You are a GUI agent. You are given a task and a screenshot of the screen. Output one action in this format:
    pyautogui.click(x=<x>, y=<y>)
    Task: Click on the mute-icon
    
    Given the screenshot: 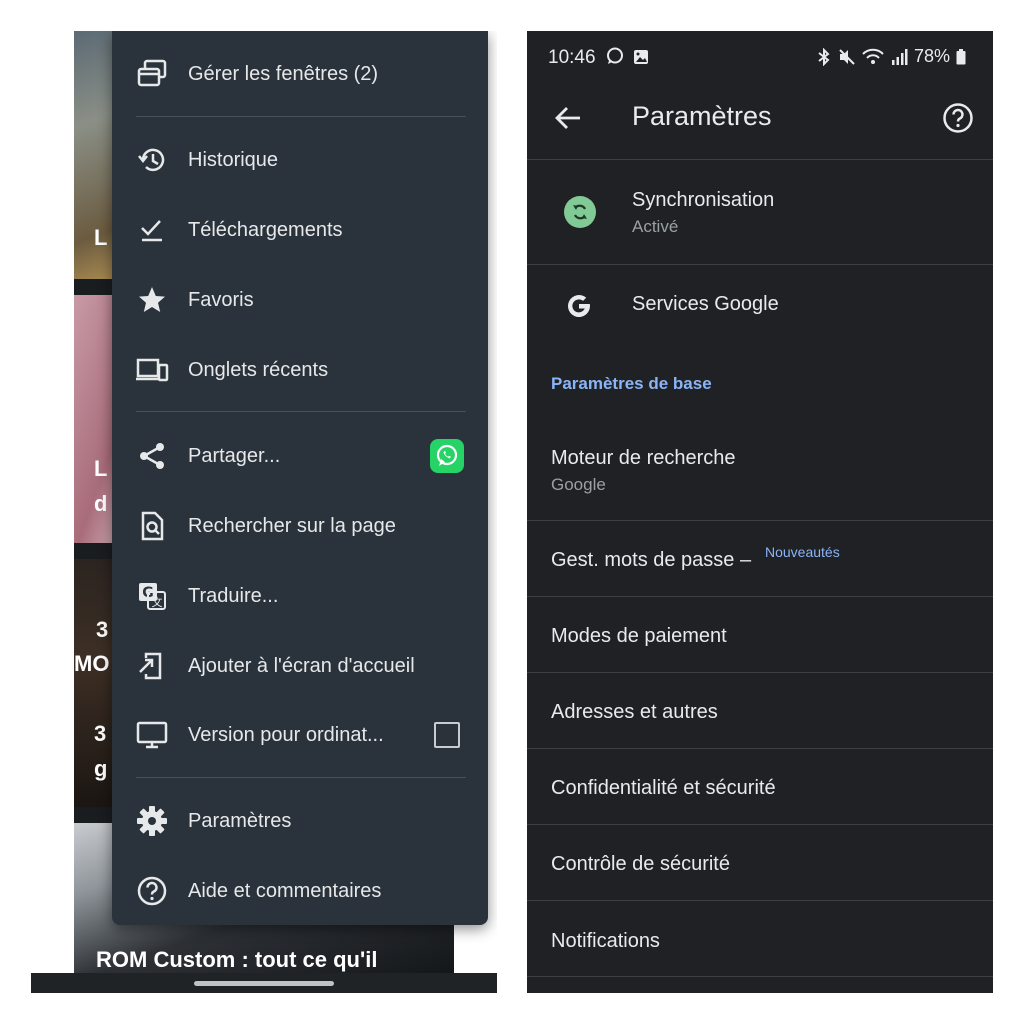 What is the action you would take?
    pyautogui.click(x=847, y=56)
    